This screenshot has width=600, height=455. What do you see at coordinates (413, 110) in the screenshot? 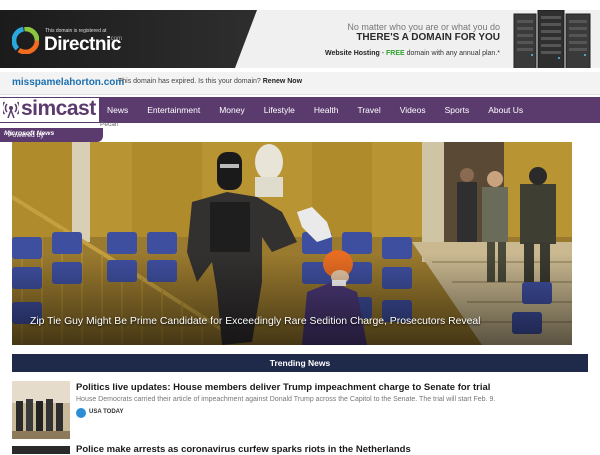
I see `nav-item-videos: Videos` at bounding box center [413, 110].